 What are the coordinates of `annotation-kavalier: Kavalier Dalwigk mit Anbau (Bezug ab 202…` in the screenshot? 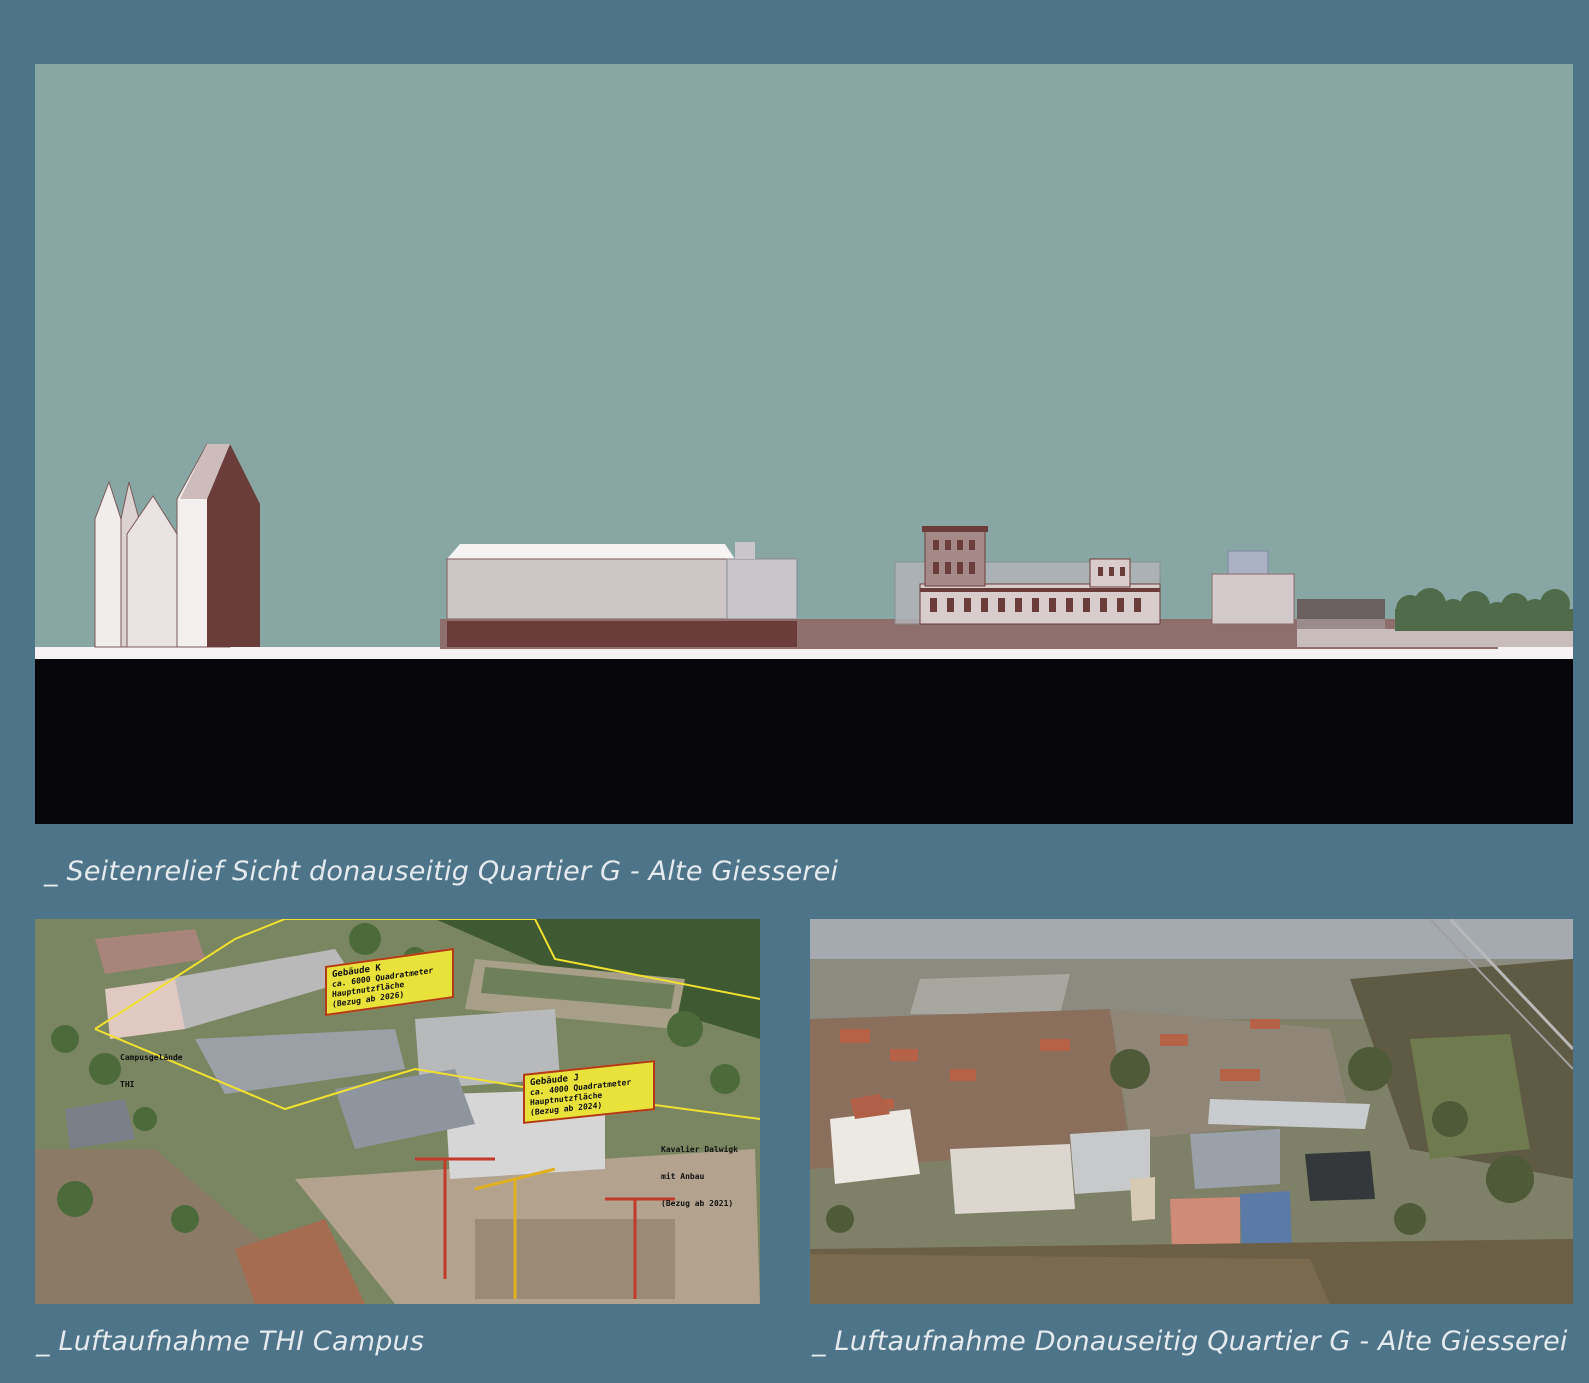 It's located at (699, 1176).